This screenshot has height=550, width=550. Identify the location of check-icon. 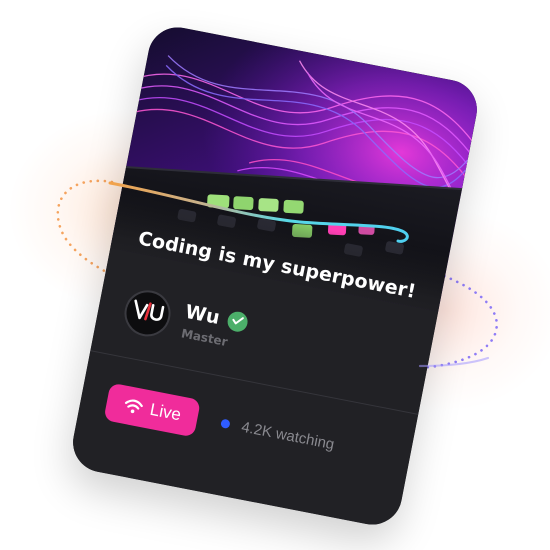
(237, 322).